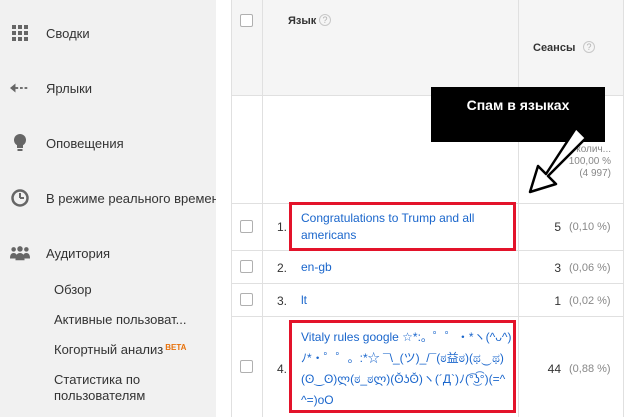  Describe the element at coordinates (590, 369) in the screenshot. I see `sessions-percent: (0,88 %)` at that location.